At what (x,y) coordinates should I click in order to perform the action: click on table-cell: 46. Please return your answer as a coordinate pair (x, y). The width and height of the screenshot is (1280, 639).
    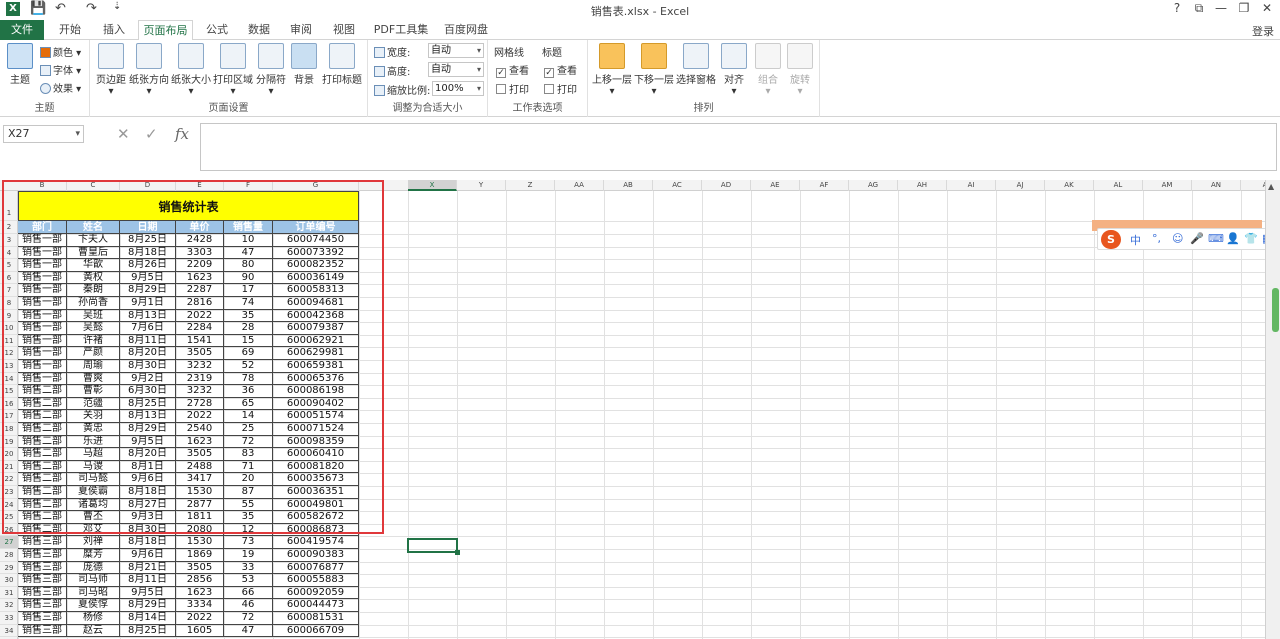
    Looking at the image, I should click on (248, 605).